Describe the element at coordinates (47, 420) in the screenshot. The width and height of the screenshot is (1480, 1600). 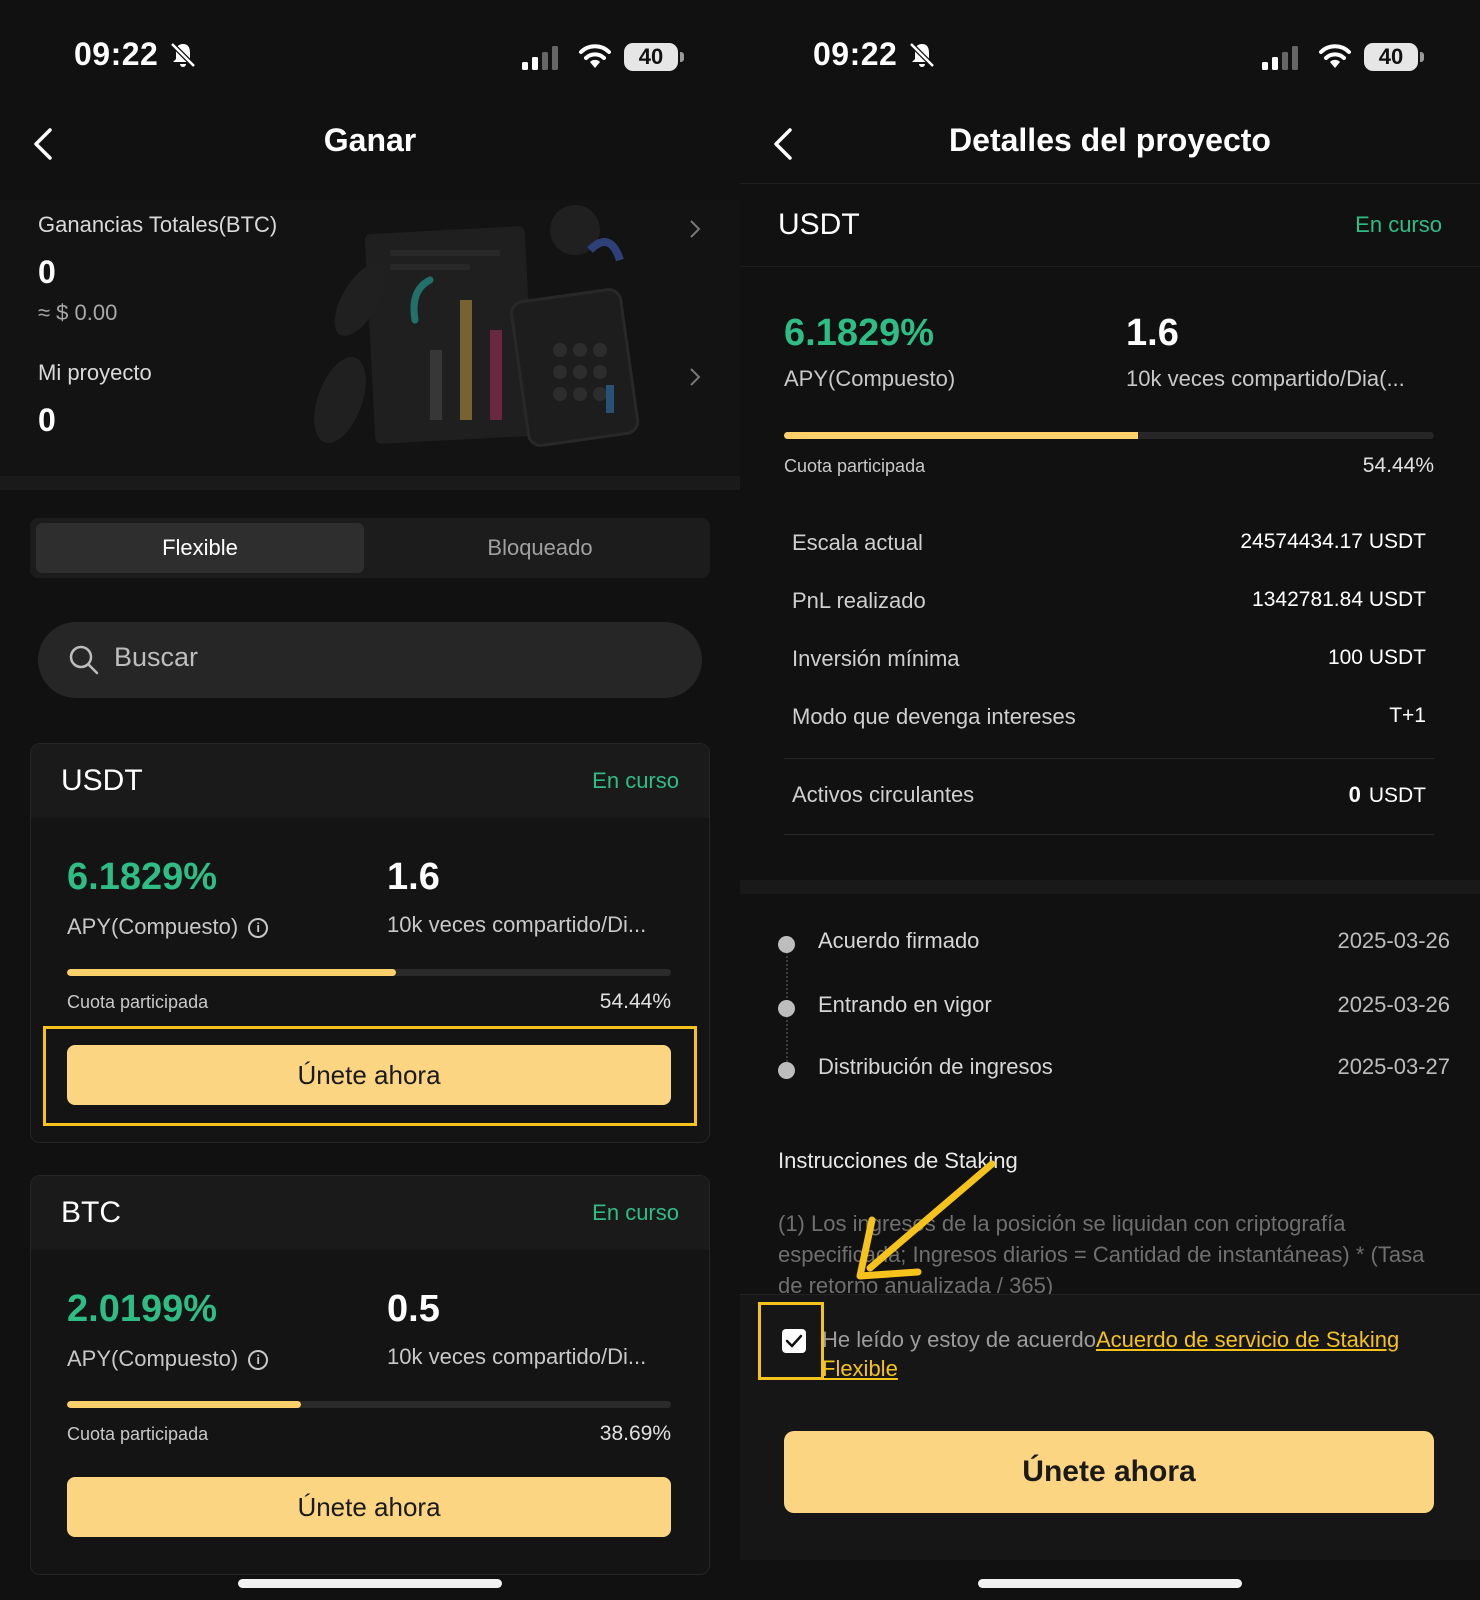
I see `my-project-value: 0` at that location.